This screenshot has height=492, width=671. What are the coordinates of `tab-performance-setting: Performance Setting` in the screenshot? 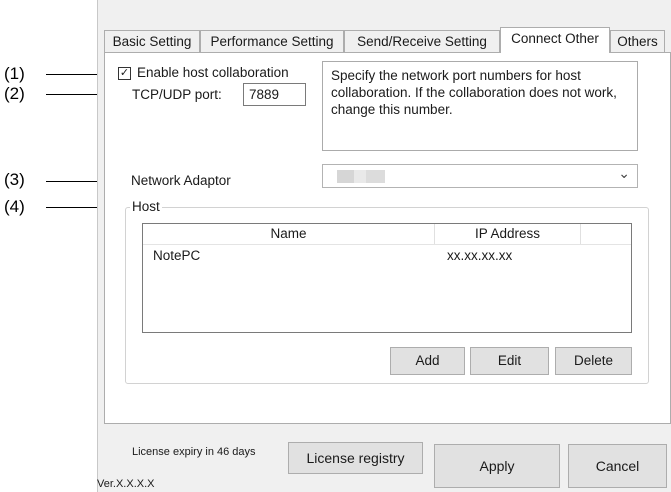 It's located at (272, 41).